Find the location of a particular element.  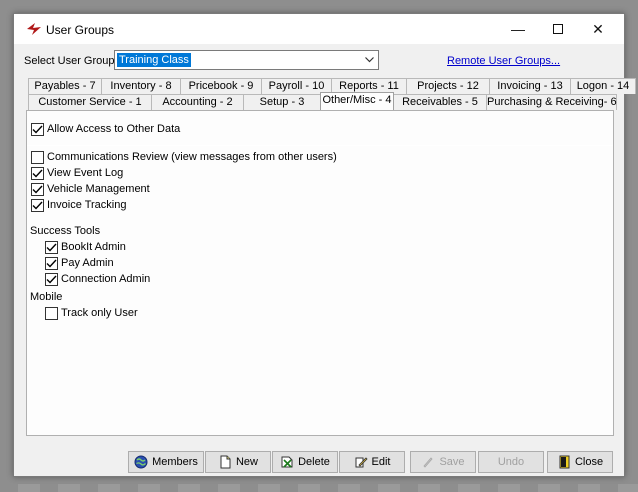

tab-logon: Logon - 14 is located at coordinates (603, 86).